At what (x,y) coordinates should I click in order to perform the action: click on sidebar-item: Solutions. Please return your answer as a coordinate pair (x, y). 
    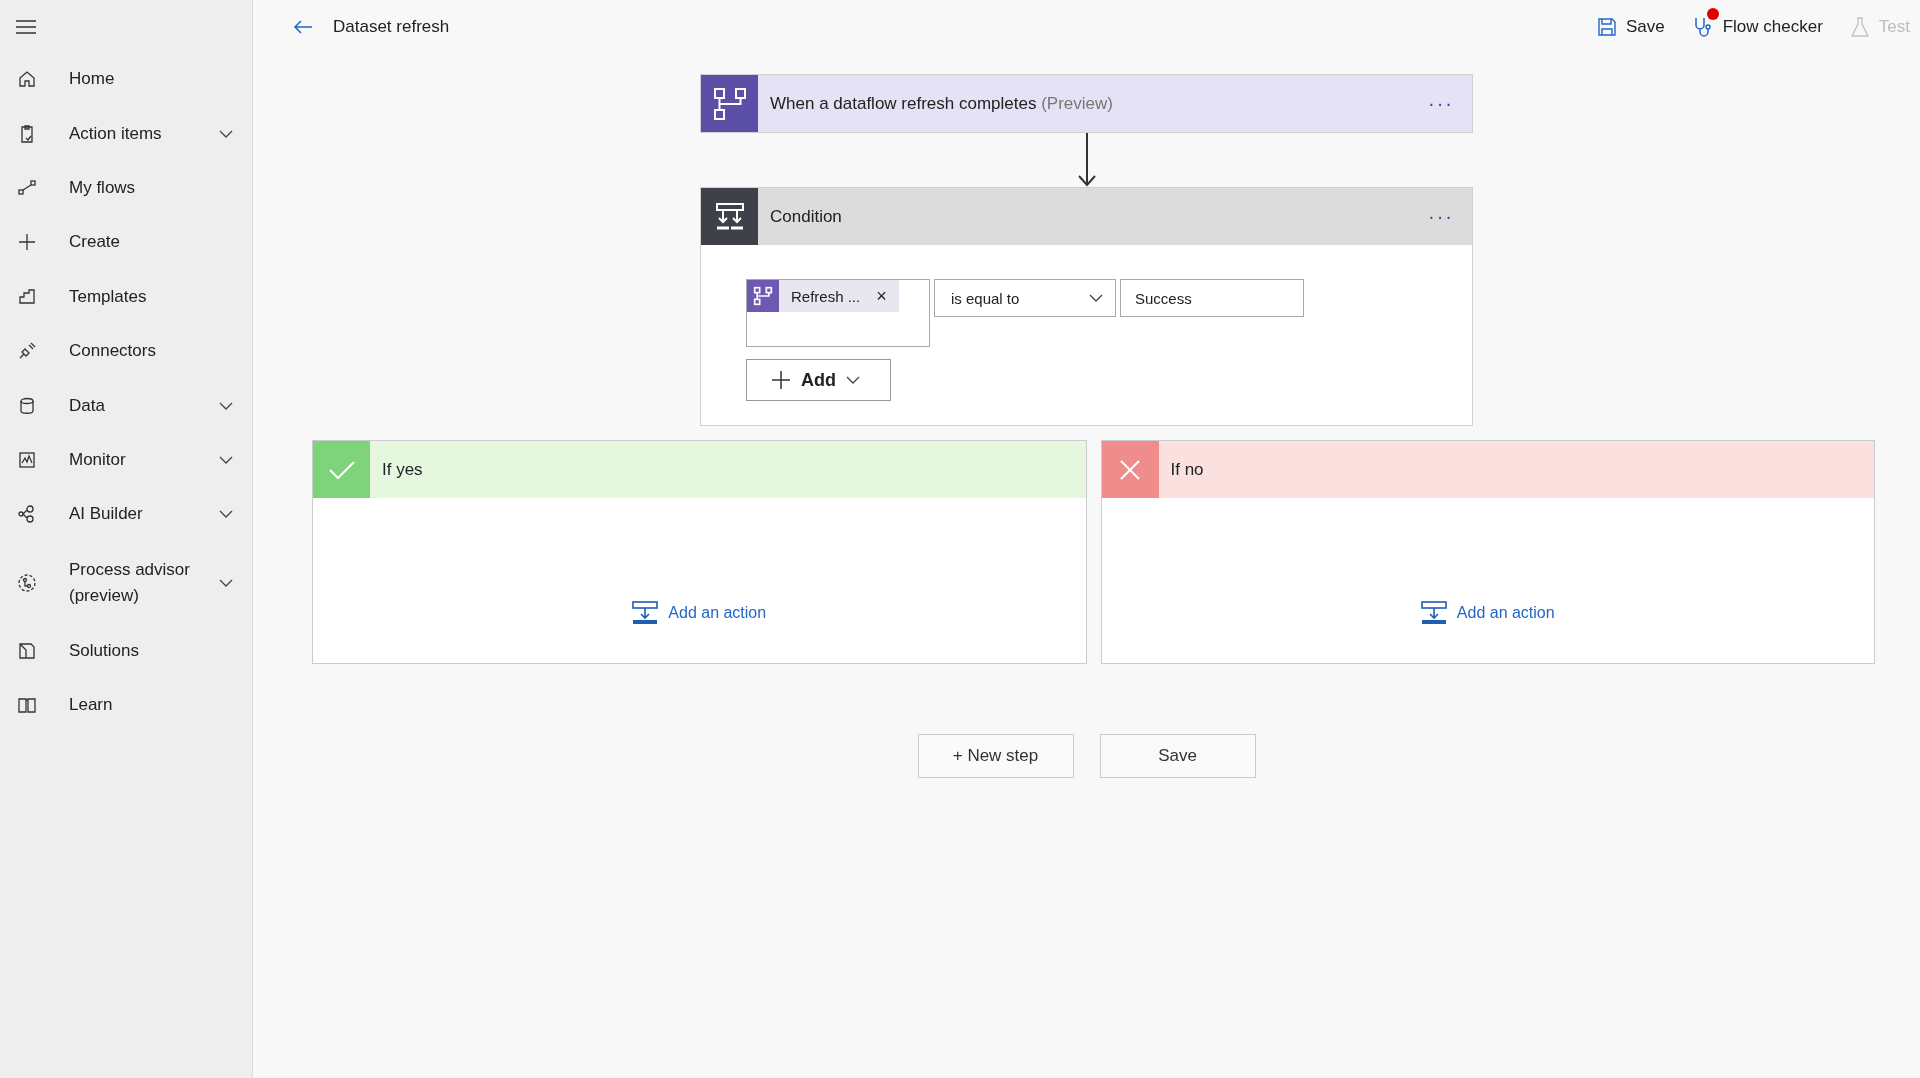
    Looking at the image, I should click on (126, 650).